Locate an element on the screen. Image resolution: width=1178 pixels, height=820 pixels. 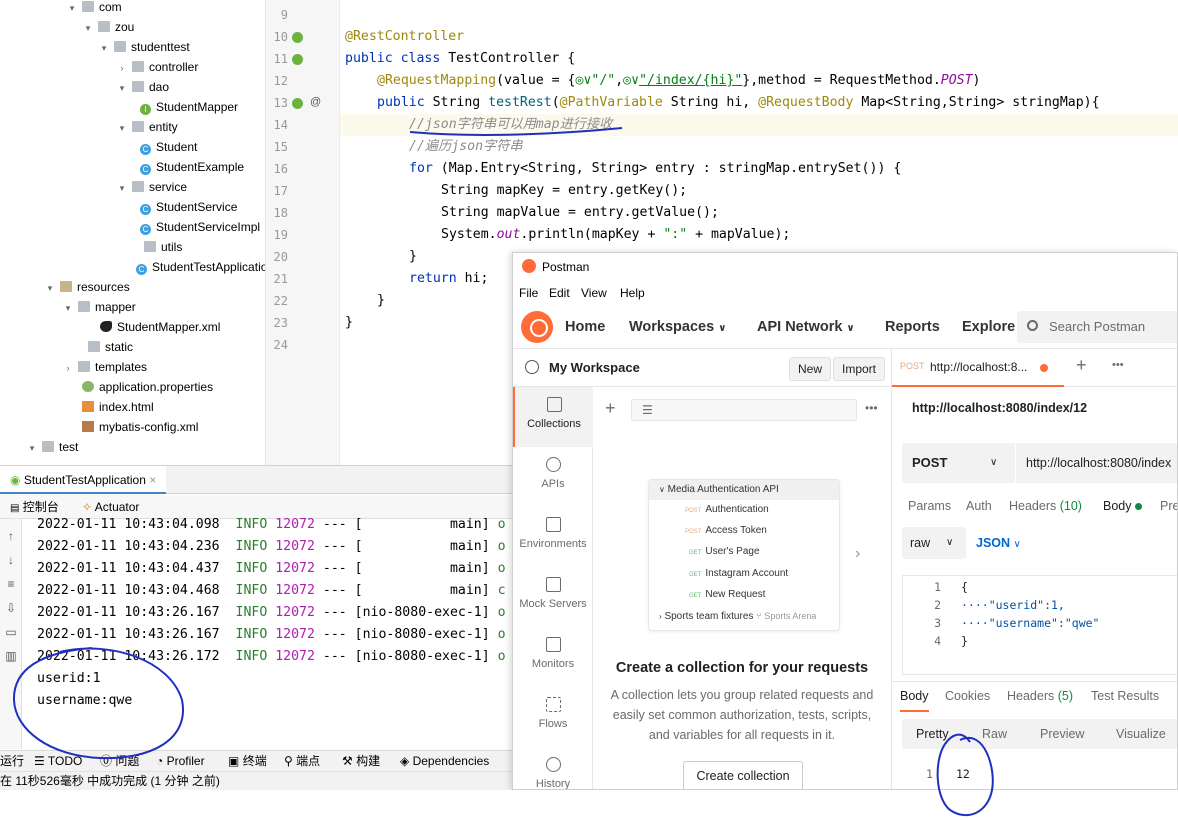
tree-item-test: ▾ test is located at coordinates (52, 447).